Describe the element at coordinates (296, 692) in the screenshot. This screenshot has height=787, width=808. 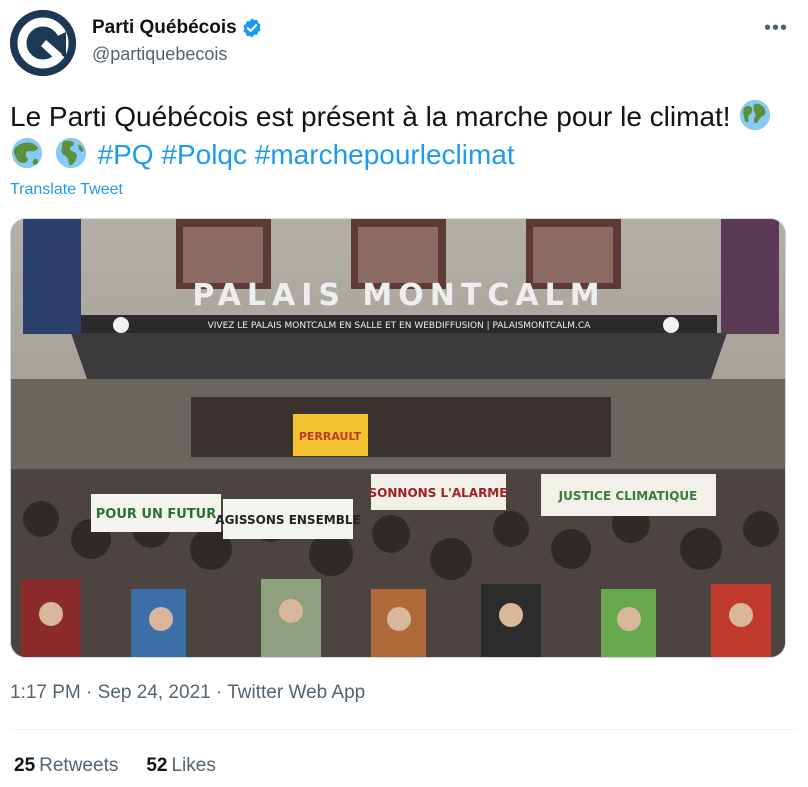
I see `tweet-source: Twitter Web App` at that location.